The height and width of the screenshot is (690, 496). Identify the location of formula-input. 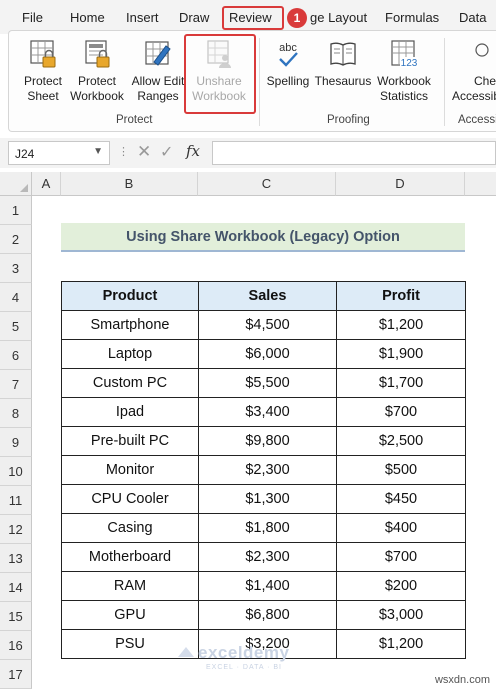
(354, 153).